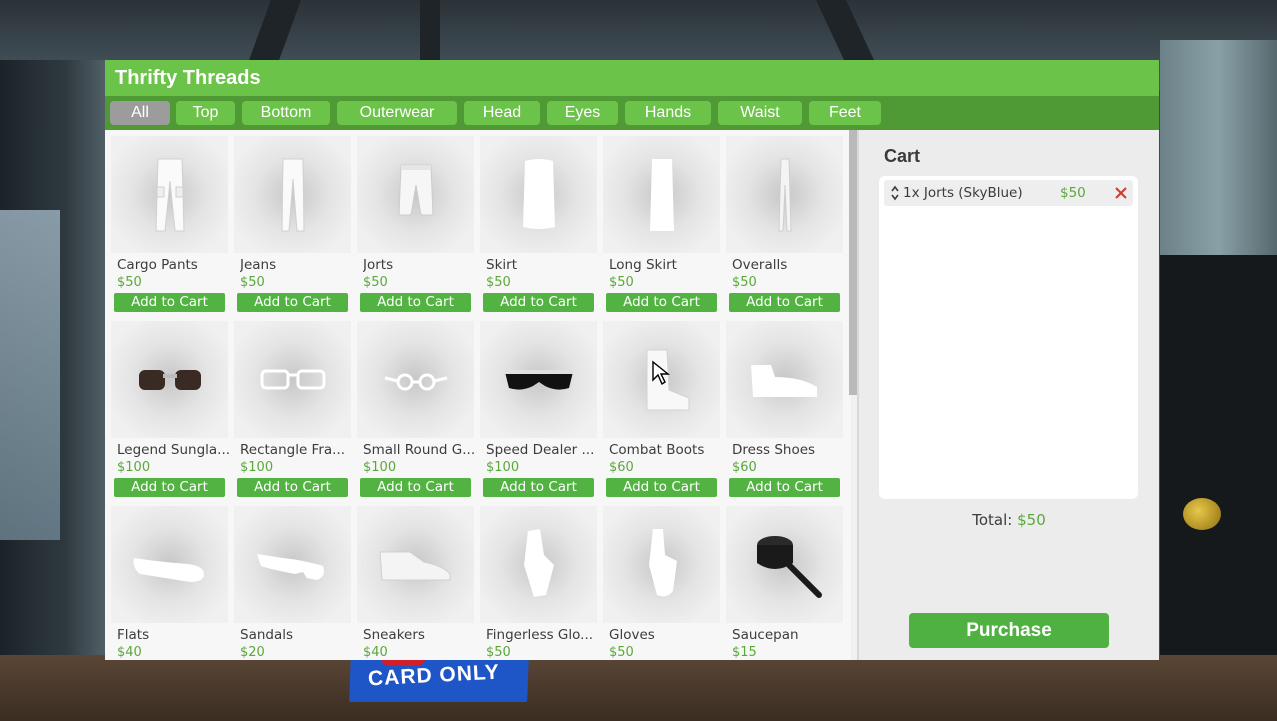 This screenshot has height=721, width=1277. What do you see at coordinates (992, 520) in the screenshot?
I see `total-label: Total:` at bounding box center [992, 520].